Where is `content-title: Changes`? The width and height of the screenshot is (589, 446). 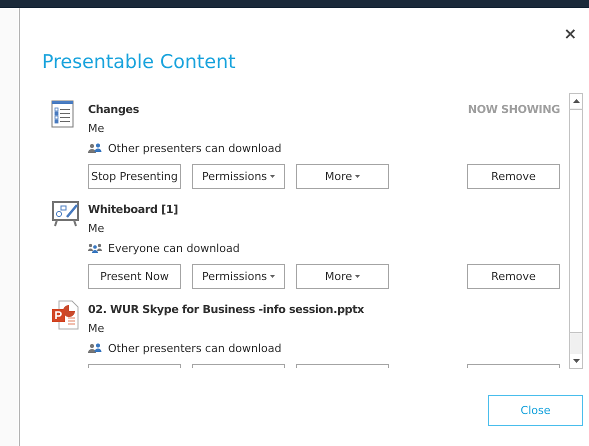 content-title: Changes is located at coordinates (113, 109).